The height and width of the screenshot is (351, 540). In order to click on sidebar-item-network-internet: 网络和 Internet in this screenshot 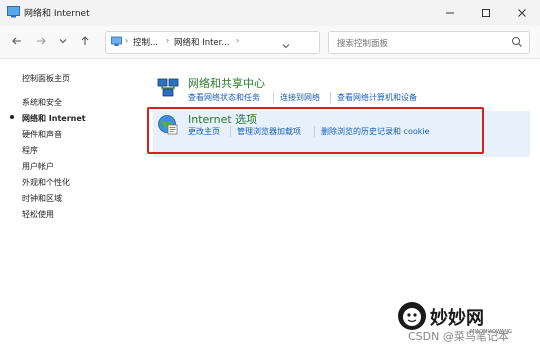, I will do `click(54, 118)`.